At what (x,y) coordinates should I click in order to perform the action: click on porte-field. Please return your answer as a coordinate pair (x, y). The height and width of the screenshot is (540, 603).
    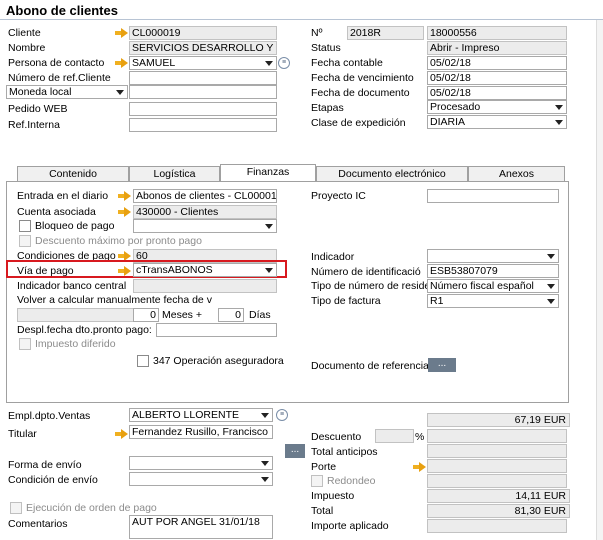
    Looking at the image, I should click on (497, 466).